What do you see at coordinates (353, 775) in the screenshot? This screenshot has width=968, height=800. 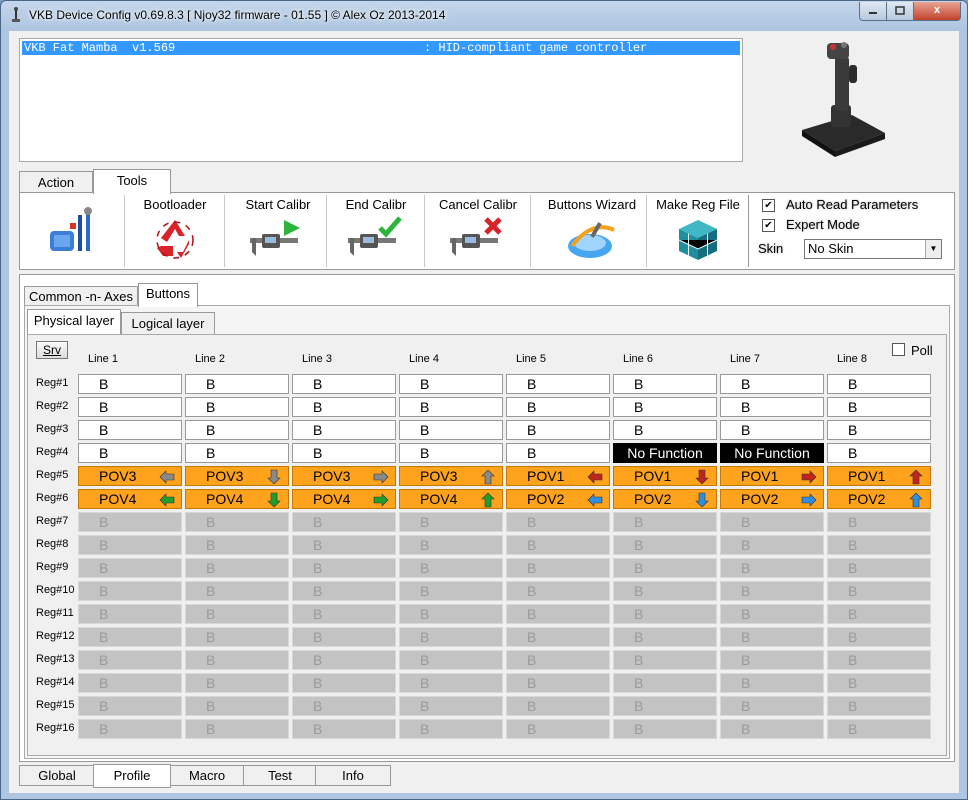 I see `tab-info: Info` at bounding box center [353, 775].